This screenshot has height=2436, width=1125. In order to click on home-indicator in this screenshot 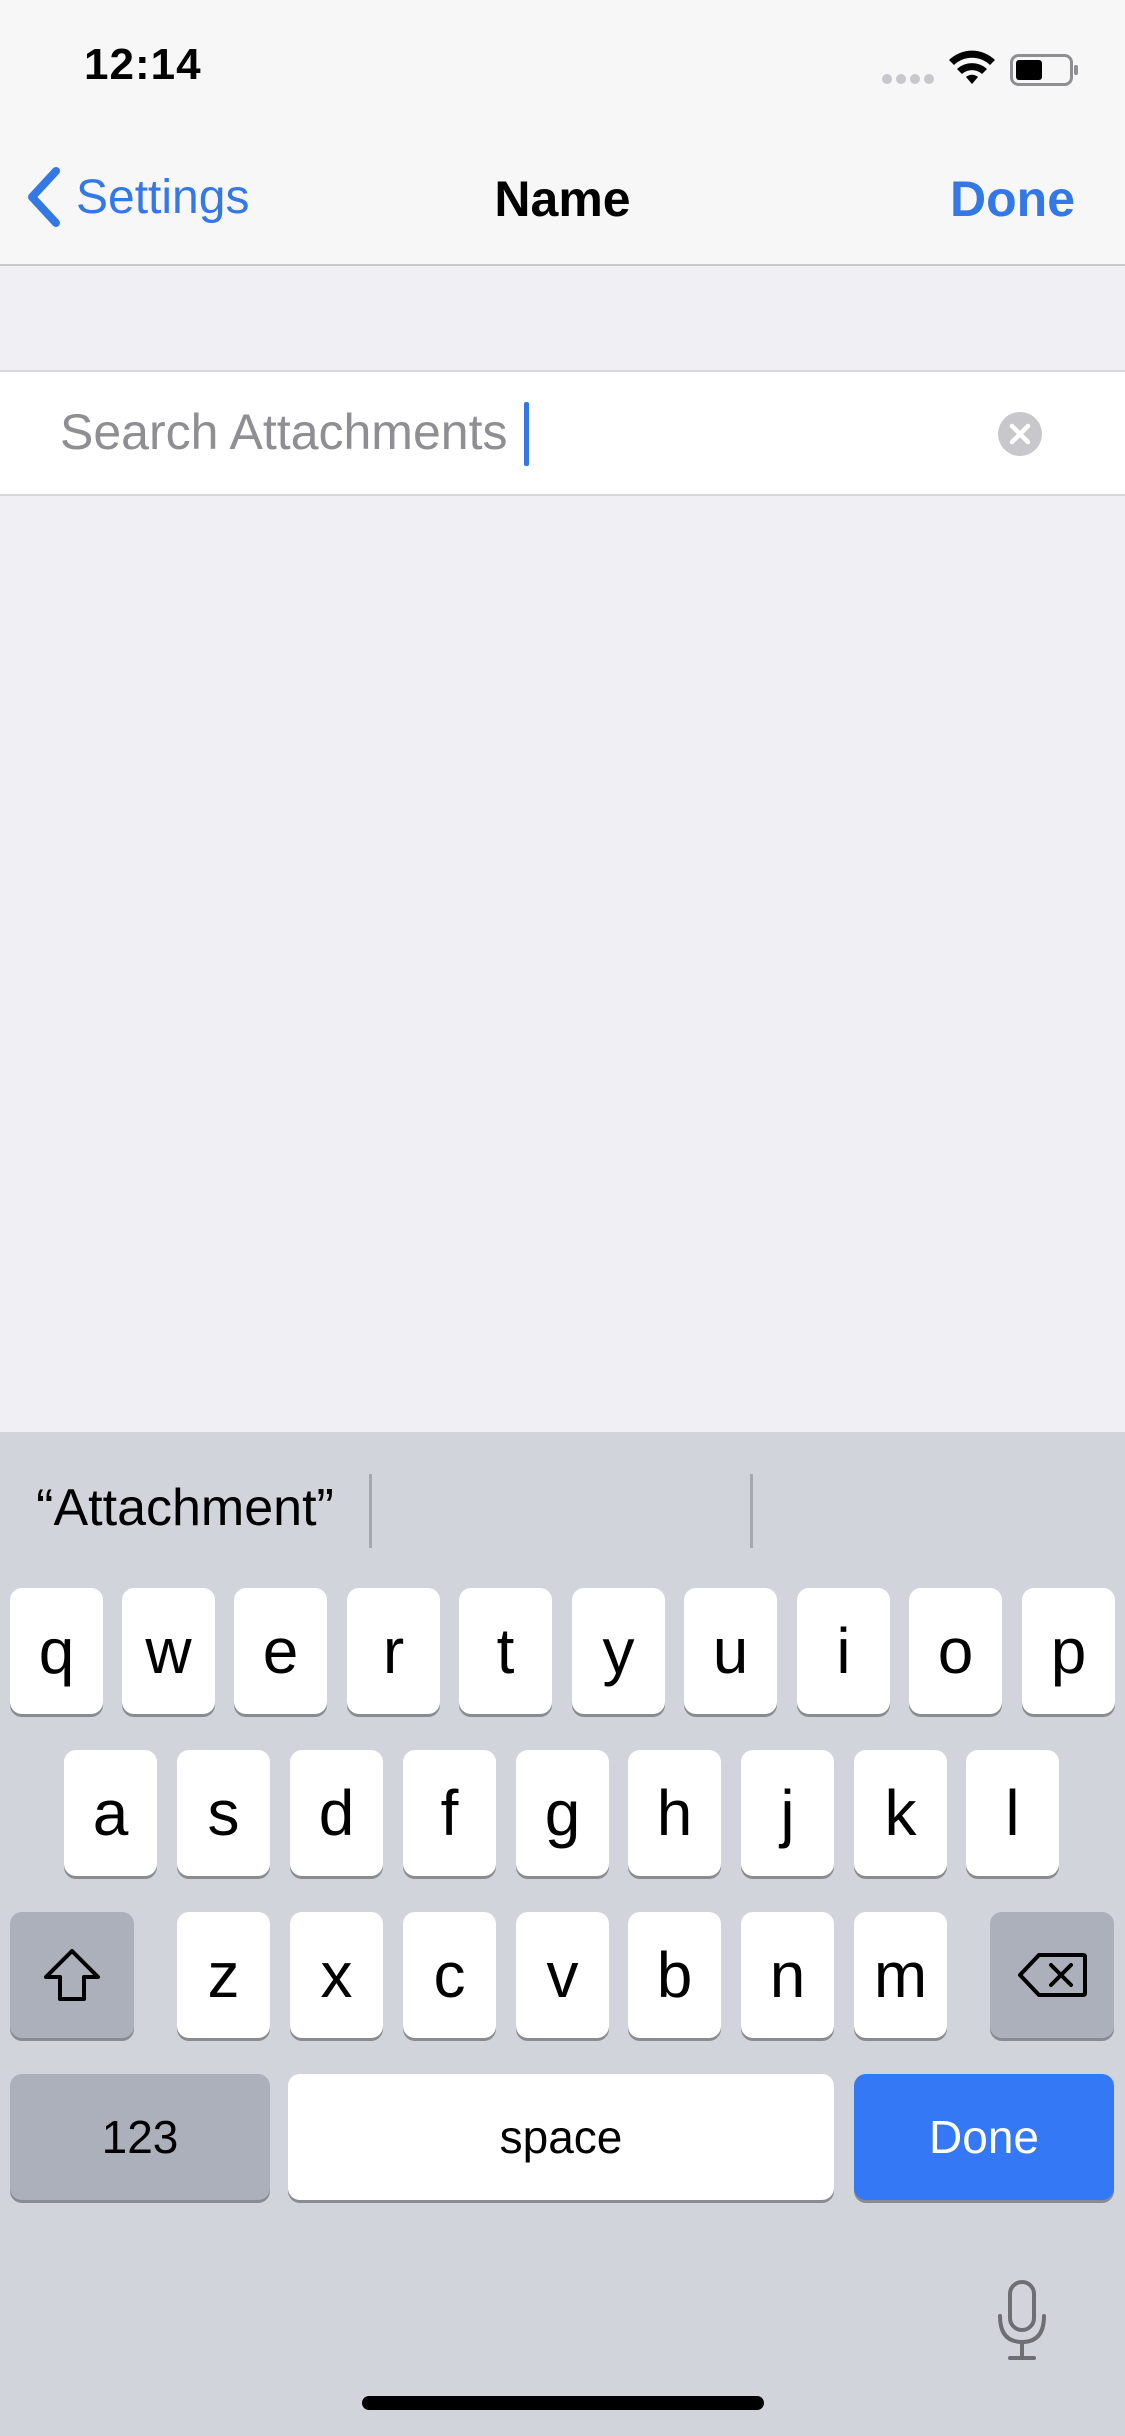, I will do `click(563, 2403)`.